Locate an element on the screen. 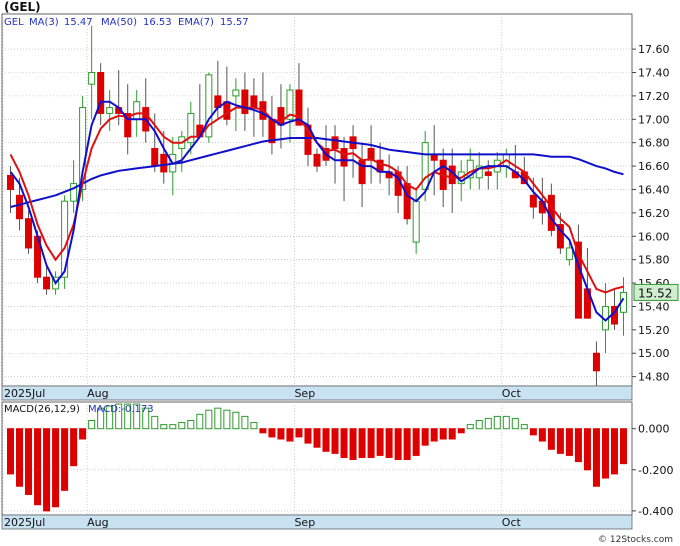  price-tick-label: 17.40 is located at coordinates (654, 72).